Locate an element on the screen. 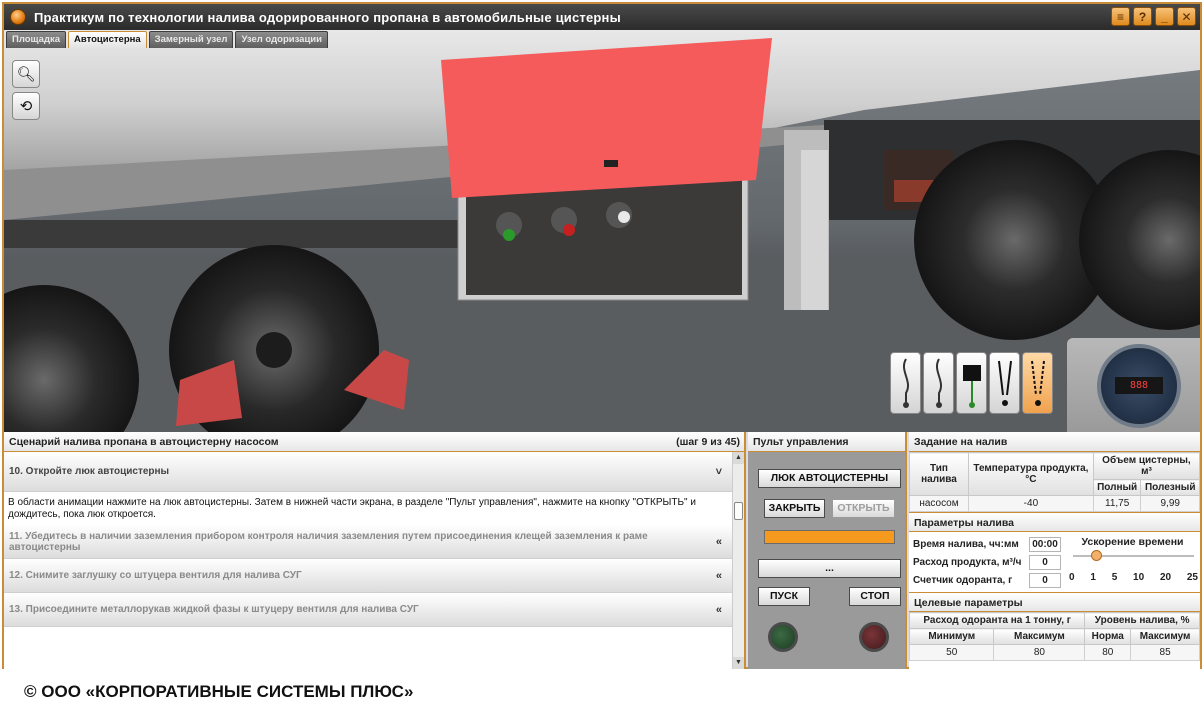 This screenshot has height=714, width=1204. app-logo-icon is located at coordinates (18, 17).